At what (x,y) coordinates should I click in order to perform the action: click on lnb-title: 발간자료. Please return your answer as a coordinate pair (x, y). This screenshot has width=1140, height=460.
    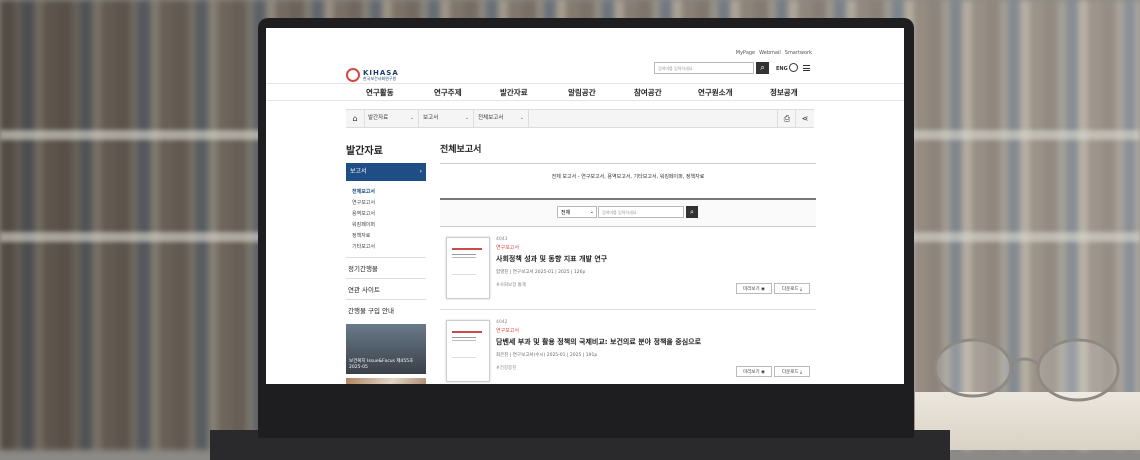
    Looking at the image, I should click on (364, 151).